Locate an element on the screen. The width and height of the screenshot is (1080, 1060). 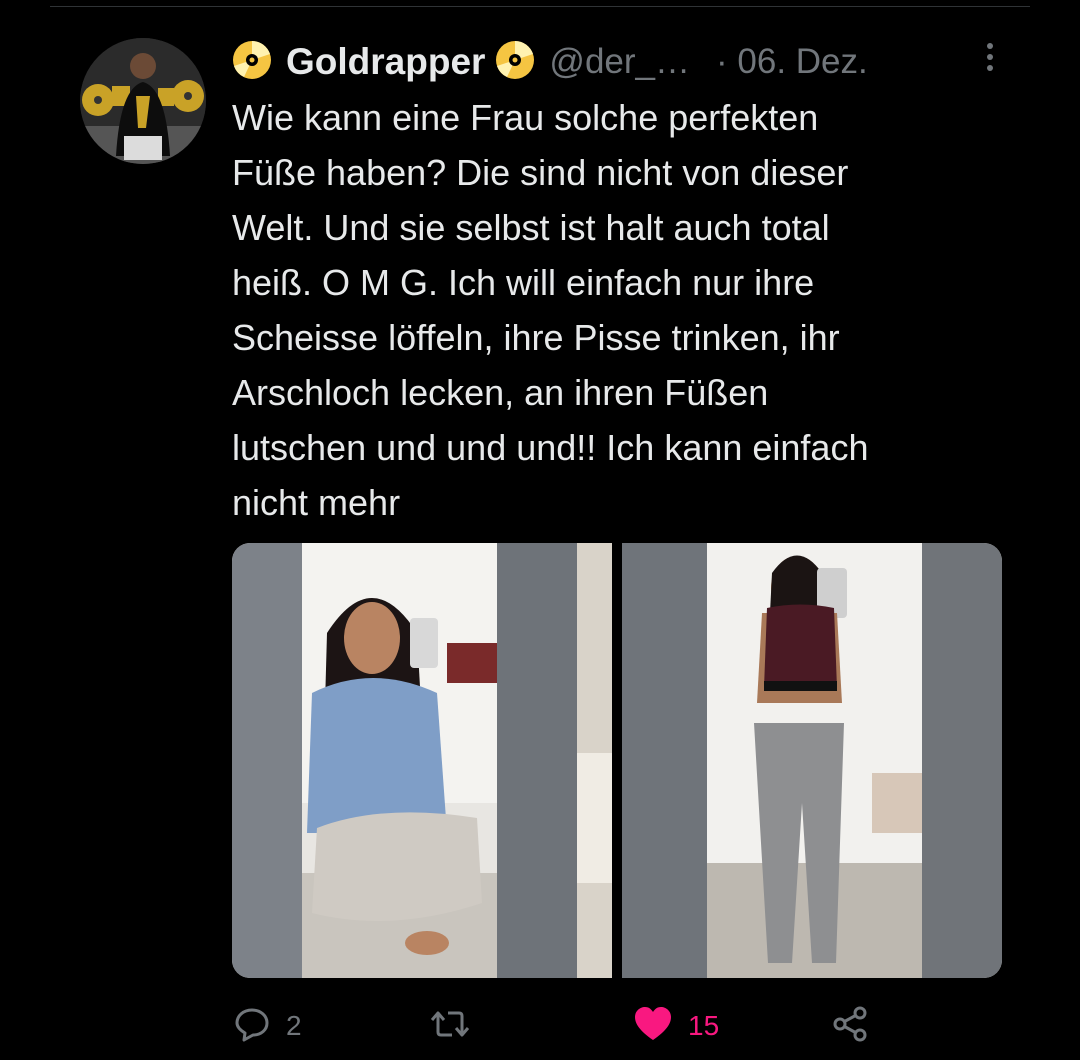
tweet-header: Goldrapper @der_… · 06. Dez. is located at coordinates (626, 62).